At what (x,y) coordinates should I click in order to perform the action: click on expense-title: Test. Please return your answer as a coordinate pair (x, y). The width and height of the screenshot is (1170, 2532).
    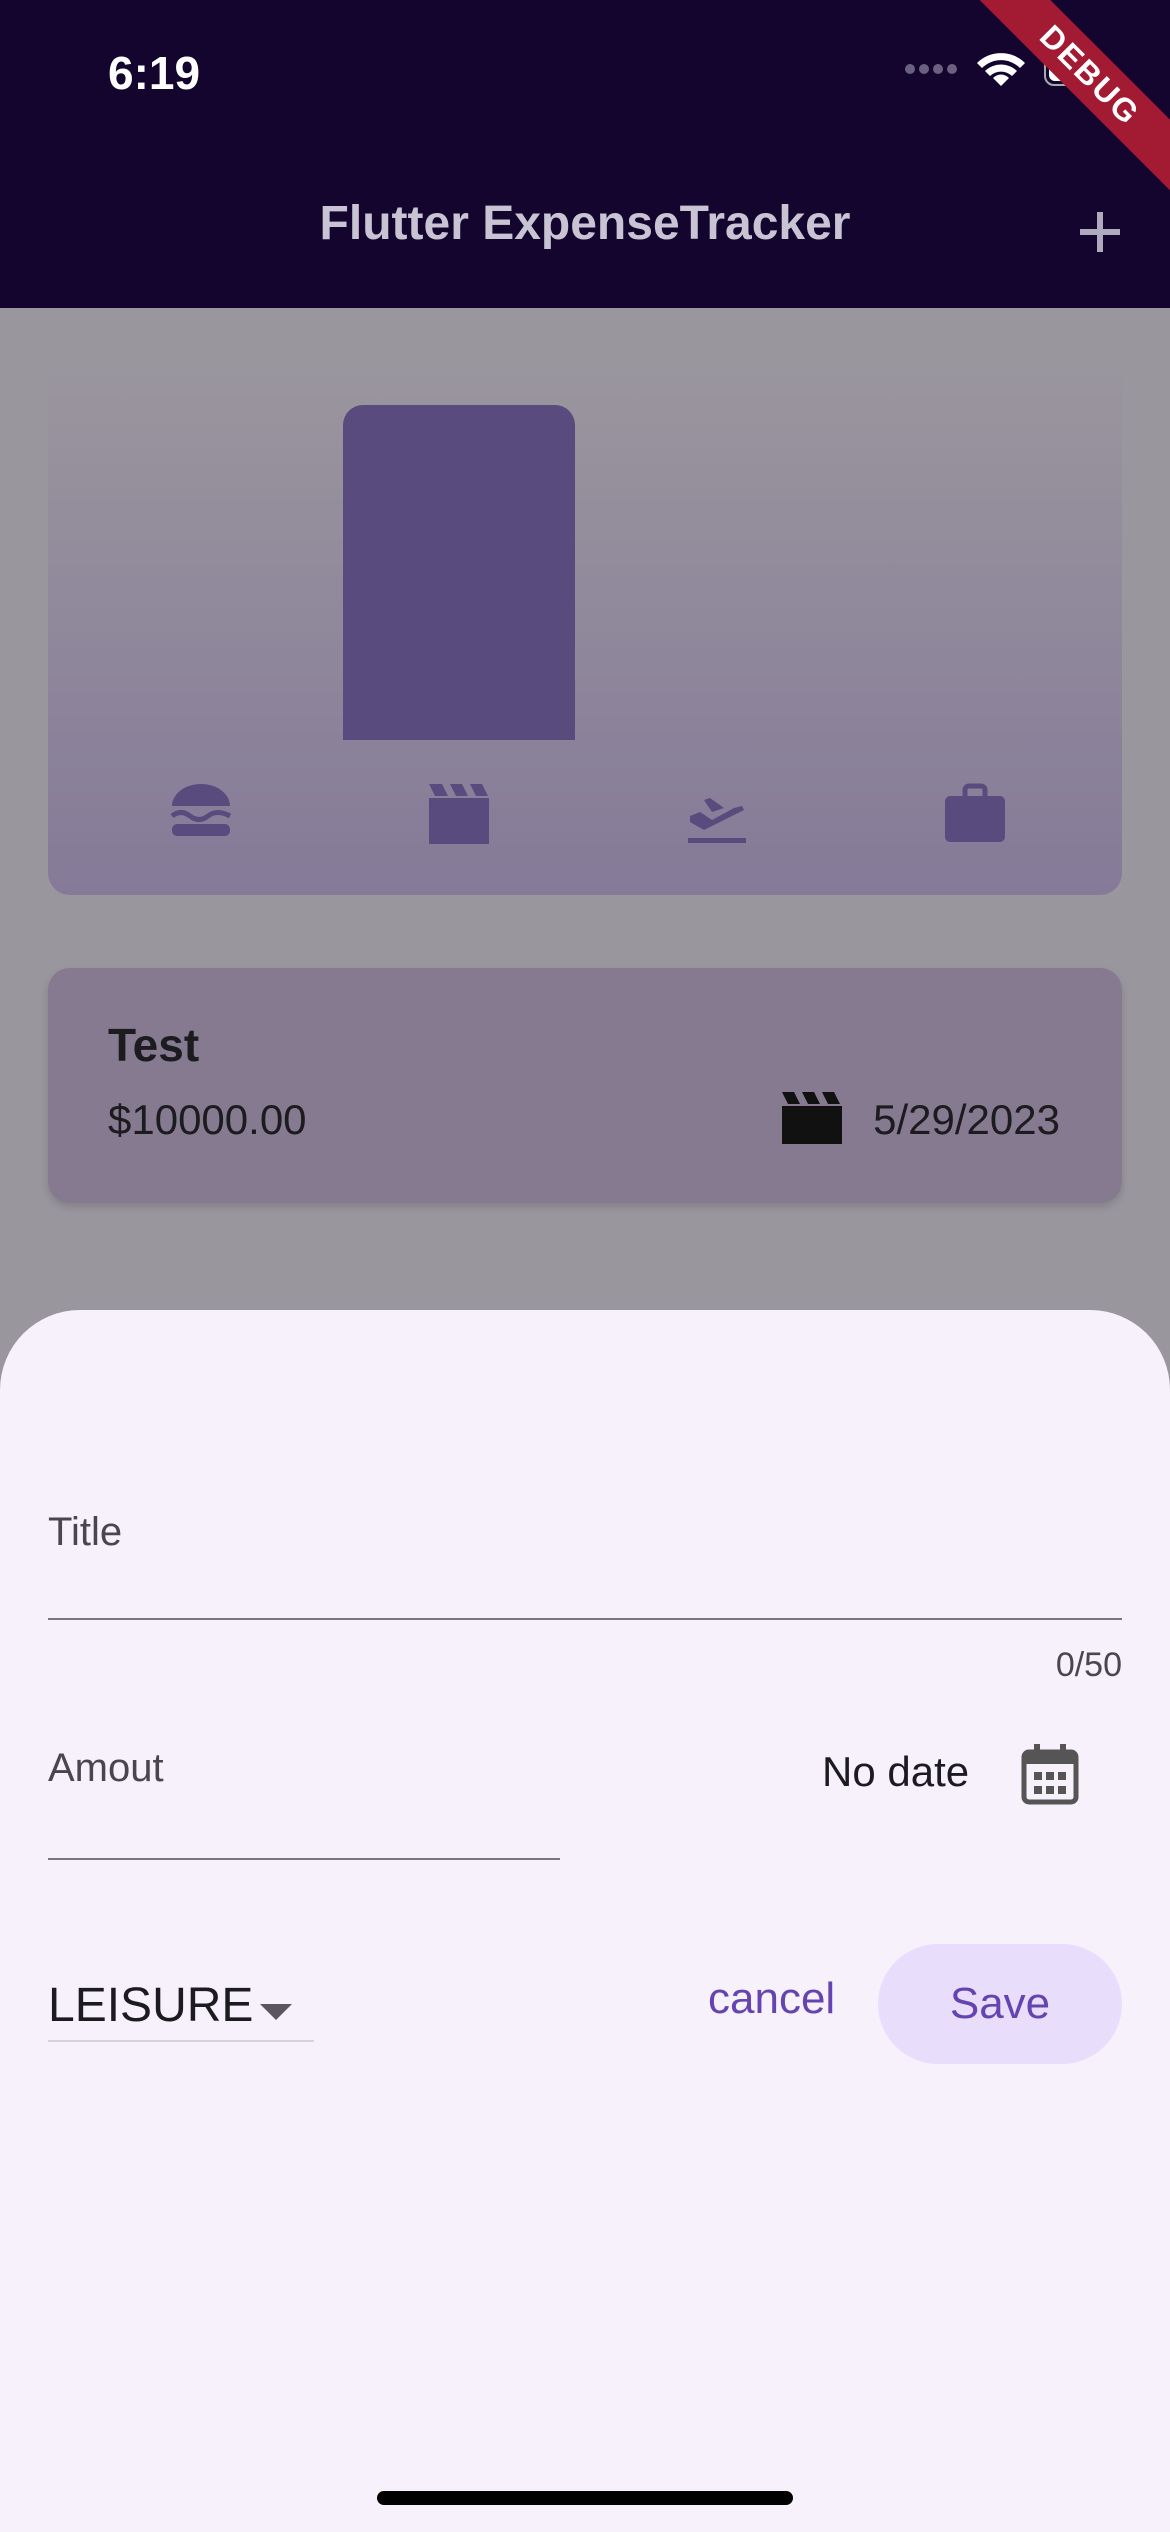
    Looking at the image, I should click on (154, 1045).